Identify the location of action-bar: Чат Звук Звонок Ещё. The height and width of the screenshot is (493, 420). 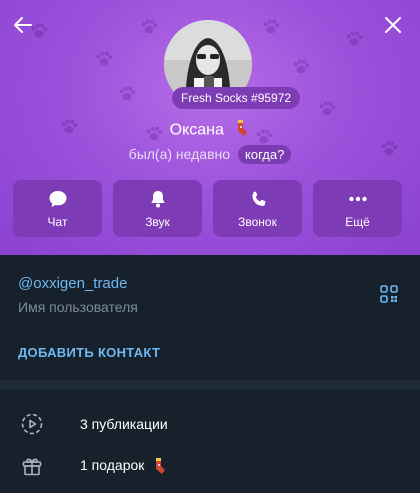
(210, 208).